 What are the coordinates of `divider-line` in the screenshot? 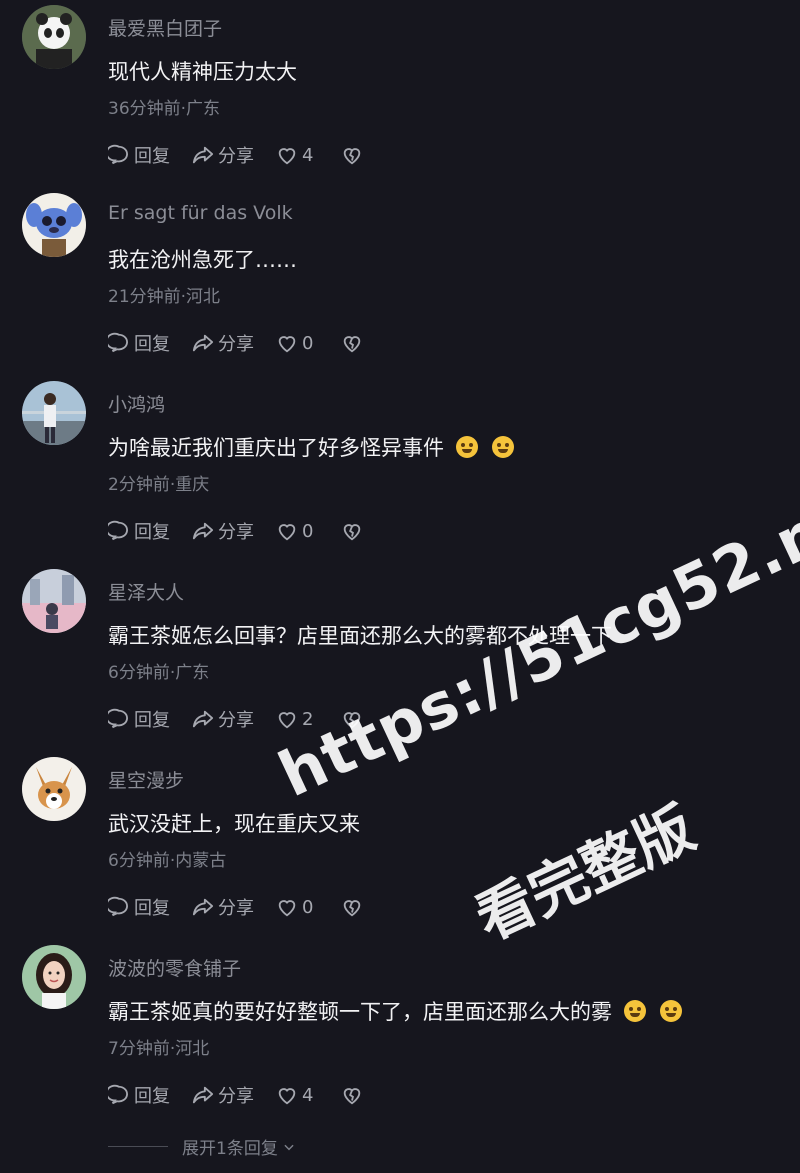 It's located at (138, 1146).